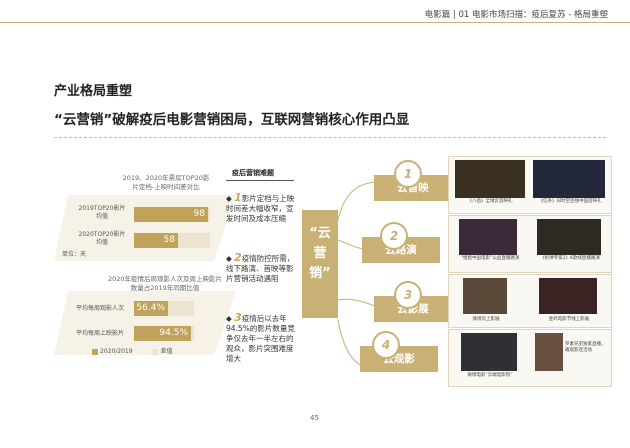 Image resolution: width=630 pixels, height=448 pixels. What do you see at coordinates (260, 180) in the screenshot?
I see `difficulties-heading-line` at bounding box center [260, 180].